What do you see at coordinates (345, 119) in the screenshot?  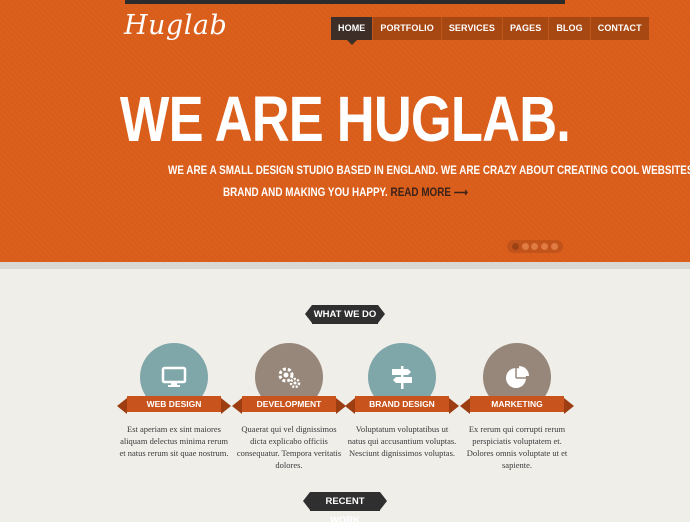 I see `hero-headline: WE ARE HUGLAB.` at bounding box center [345, 119].